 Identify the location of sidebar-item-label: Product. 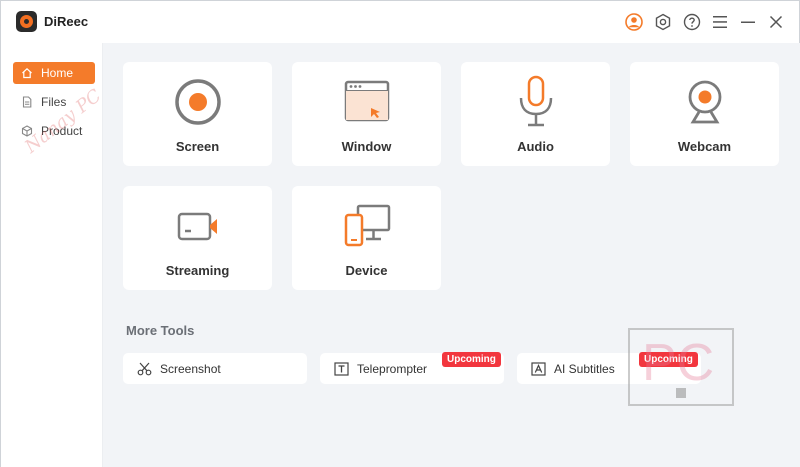
(62, 131).